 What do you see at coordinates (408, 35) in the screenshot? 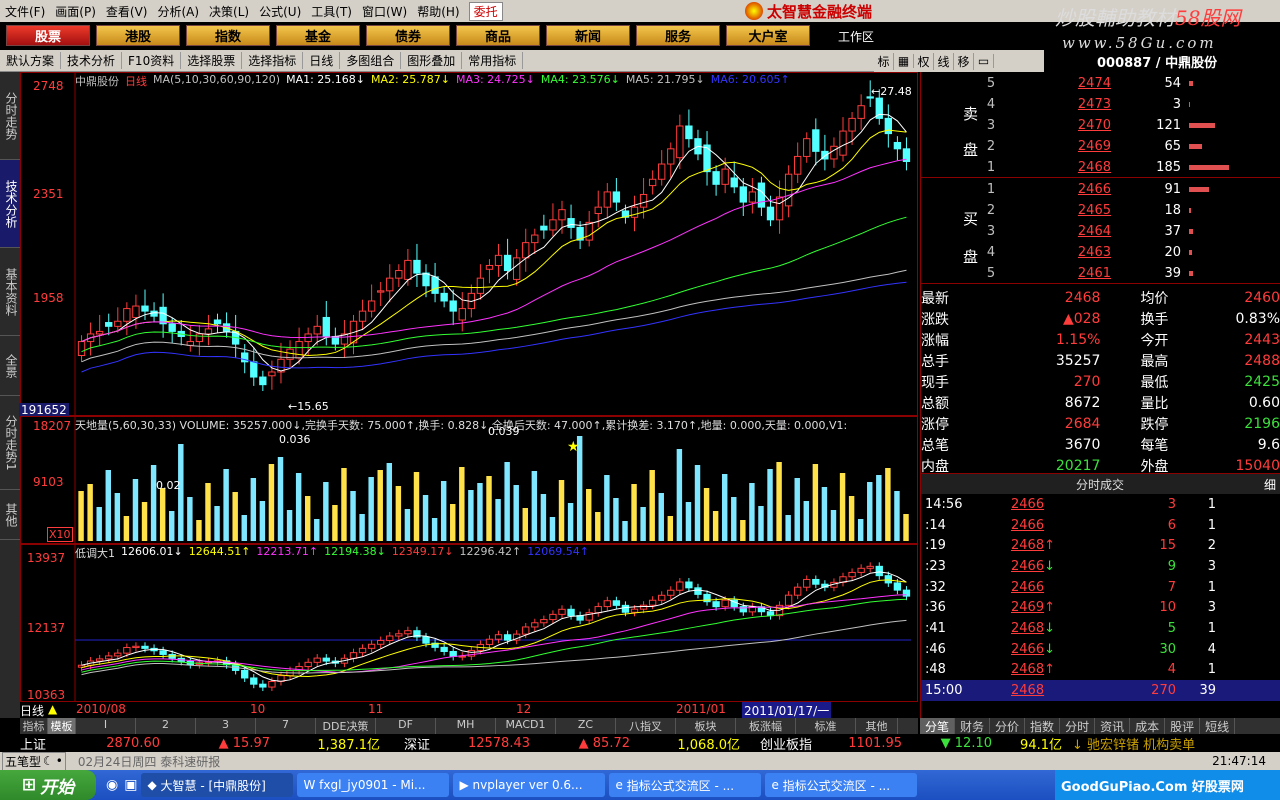
I see `nav-bonds: 债券` at bounding box center [408, 35].